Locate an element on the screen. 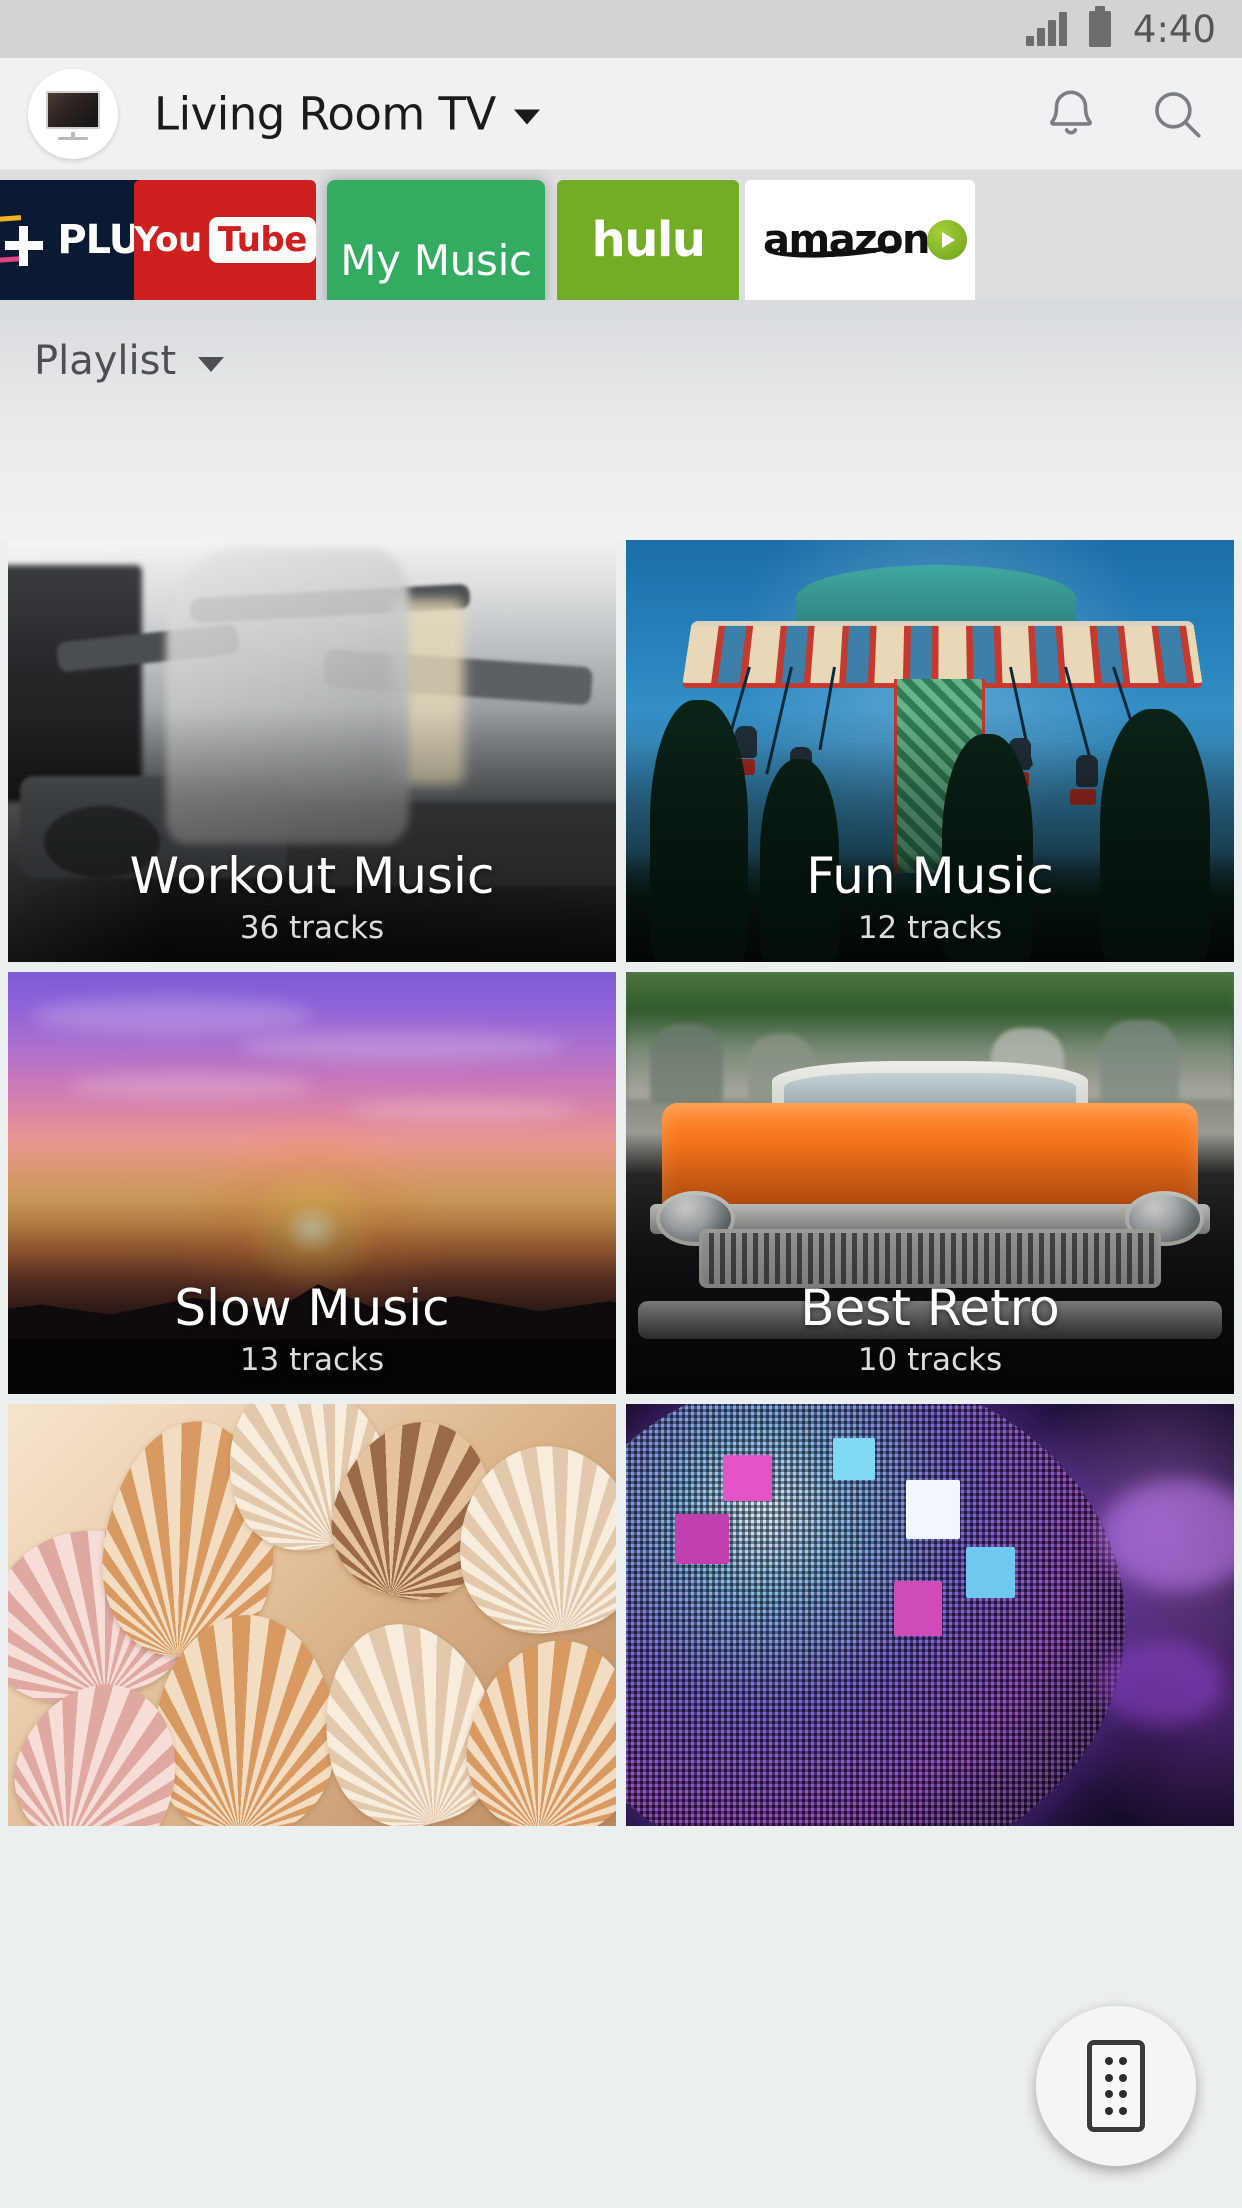 The image size is (1242, 2208). remote-control-fab is located at coordinates (1116, 2086).